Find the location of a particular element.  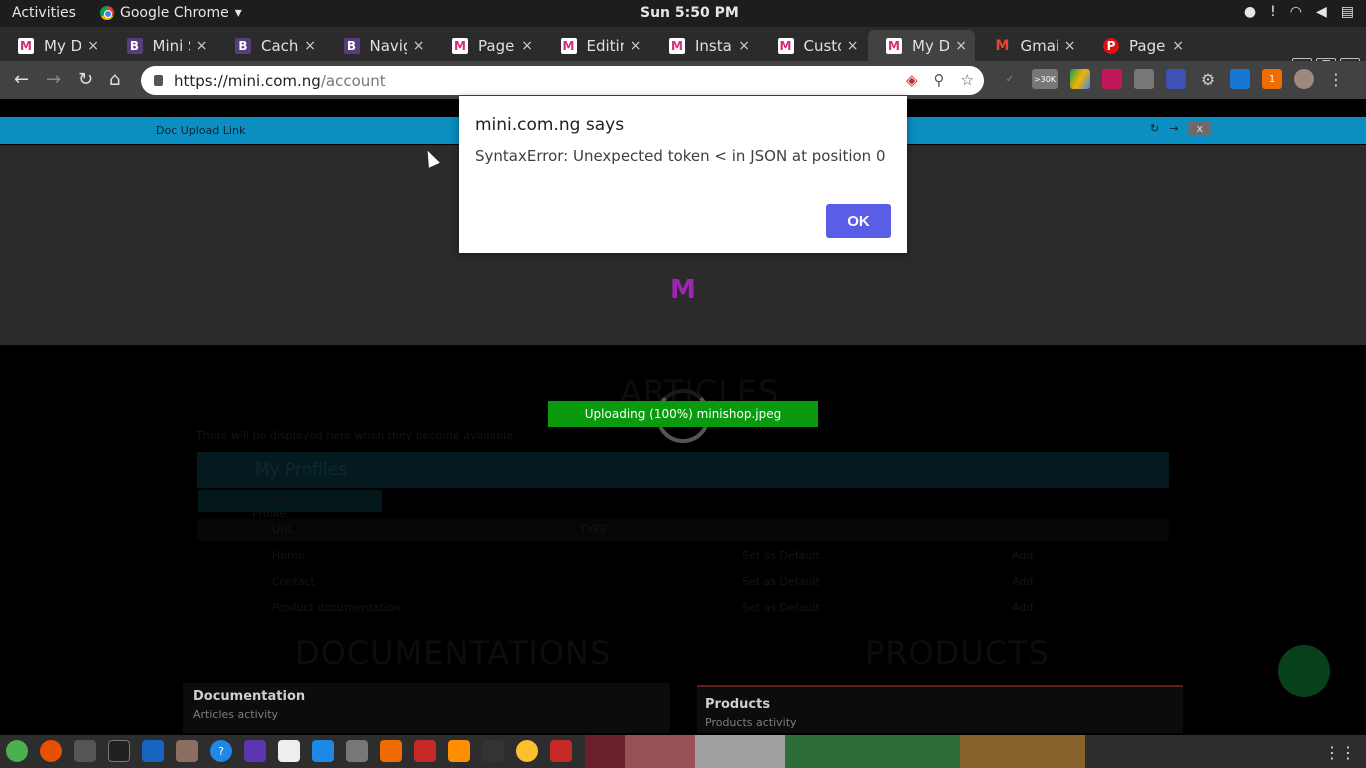

documentation-card: Documentation Articles activity is located at coordinates (426, 708).